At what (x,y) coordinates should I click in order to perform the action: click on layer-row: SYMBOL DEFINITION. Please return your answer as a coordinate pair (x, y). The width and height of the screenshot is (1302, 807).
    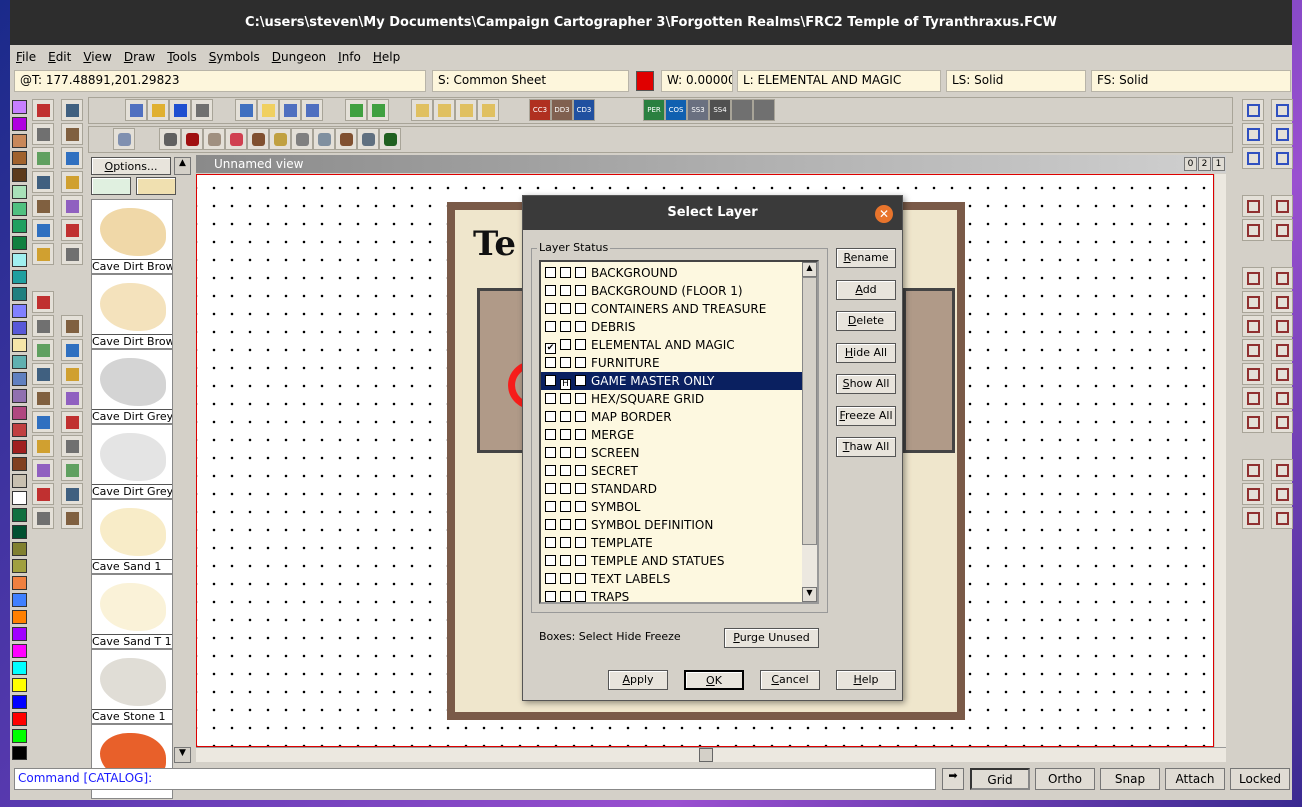
    Looking at the image, I should click on (673, 525).